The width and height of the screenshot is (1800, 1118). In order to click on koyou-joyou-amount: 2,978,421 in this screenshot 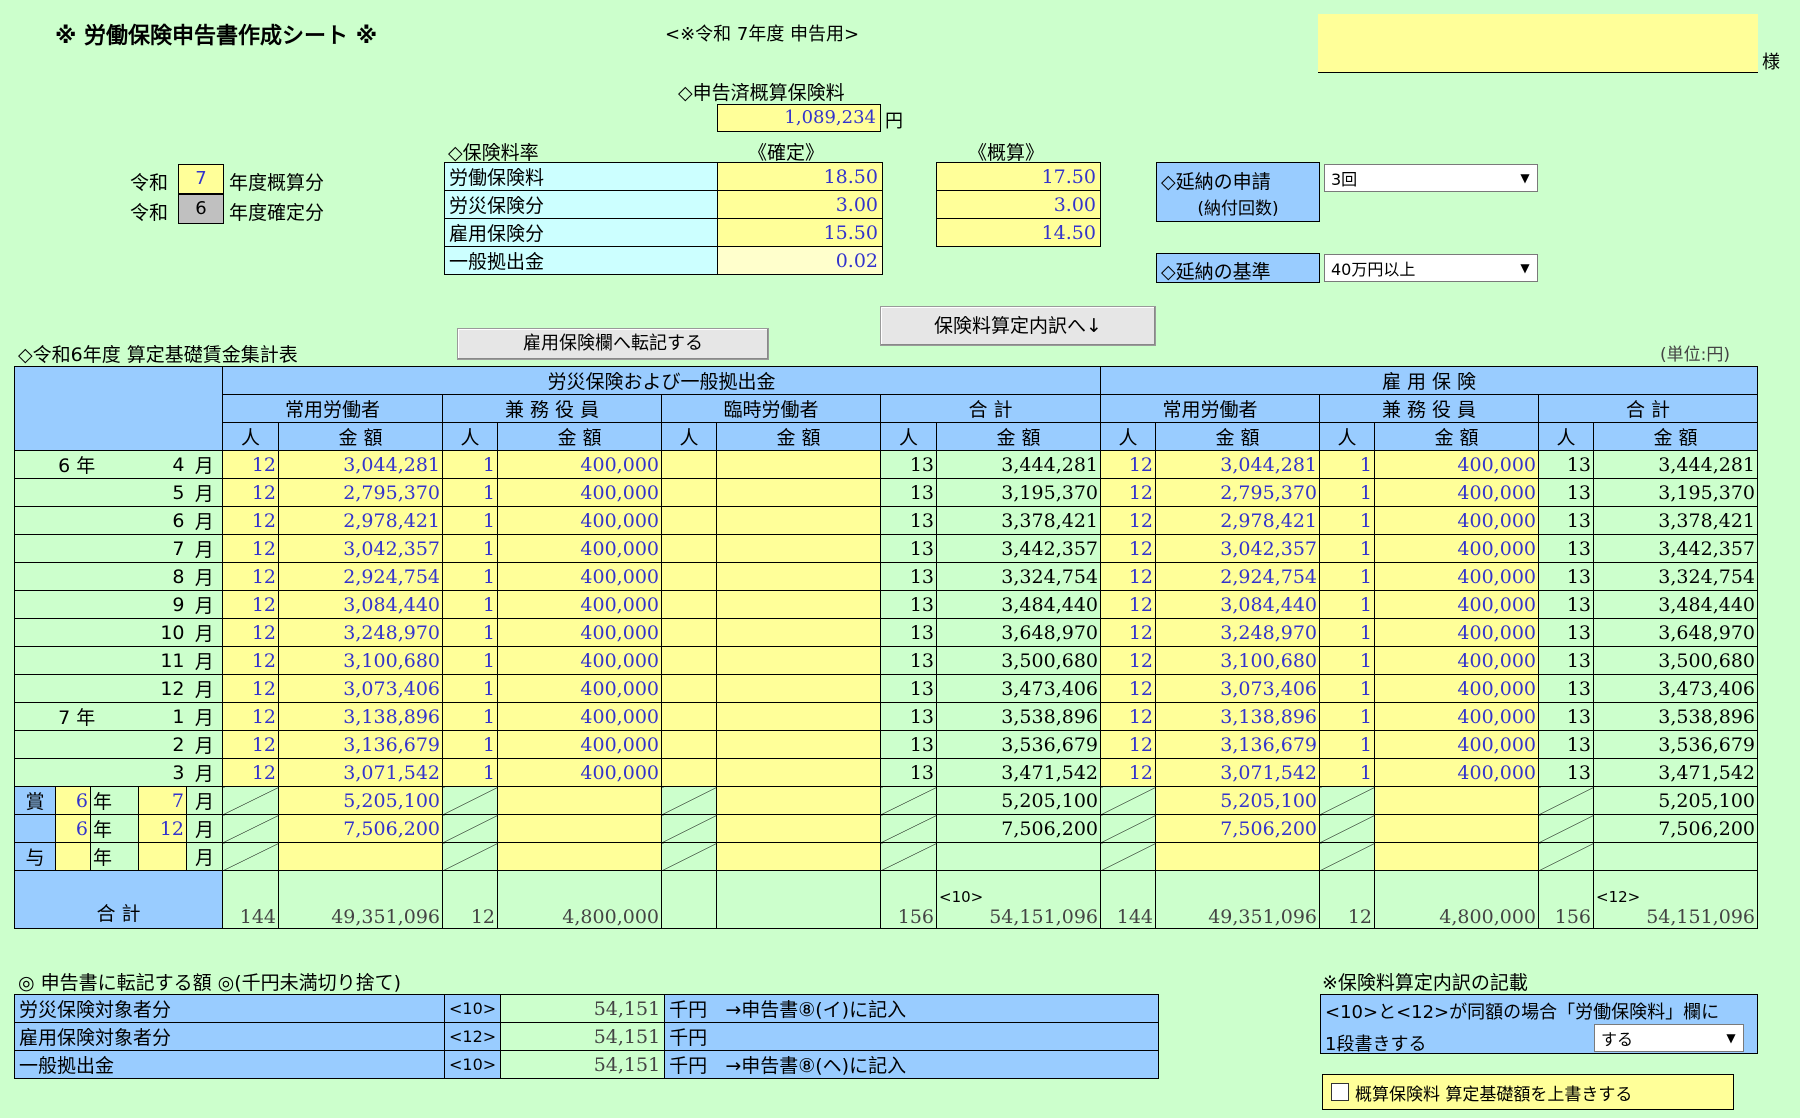, I will do `click(1237, 520)`.